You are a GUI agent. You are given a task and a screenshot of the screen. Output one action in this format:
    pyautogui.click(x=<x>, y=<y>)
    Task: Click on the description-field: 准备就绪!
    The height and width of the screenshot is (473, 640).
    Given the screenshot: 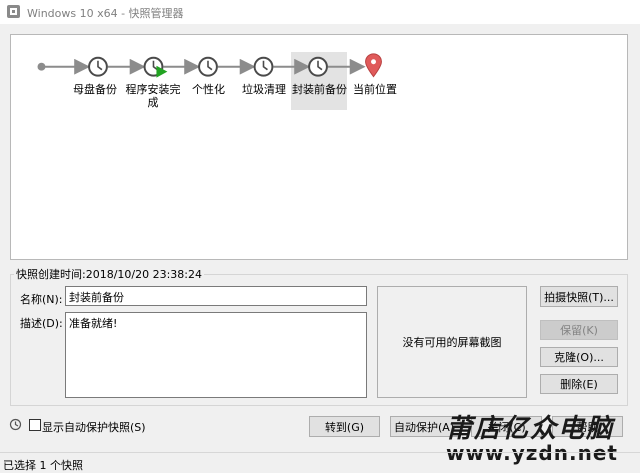 What is the action you would take?
    pyautogui.click(x=216, y=355)
    